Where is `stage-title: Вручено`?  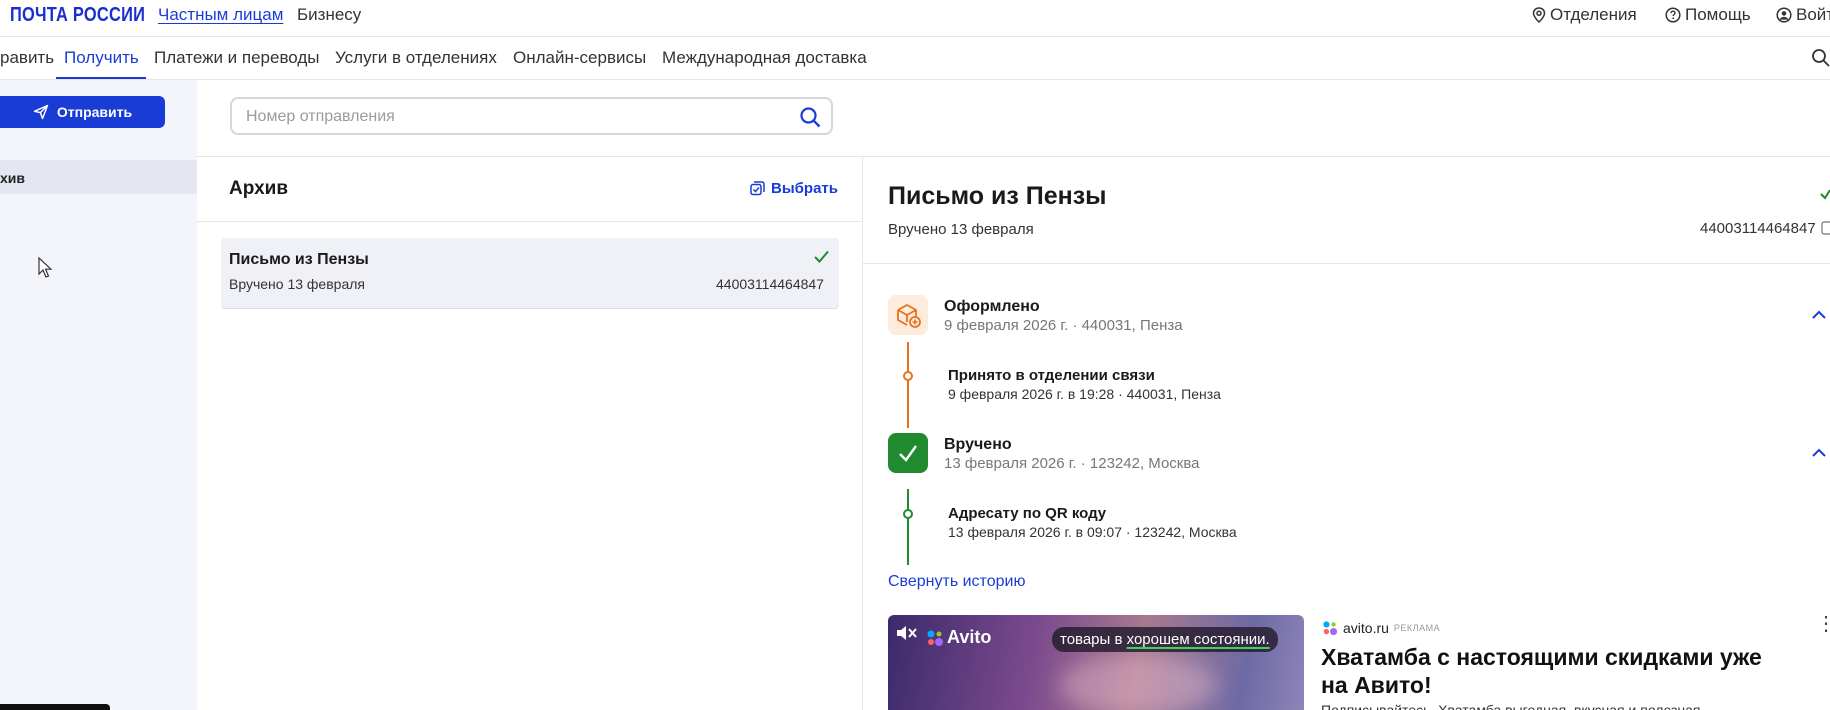 stage-title: Вручено is located at coordinates (978, 444).